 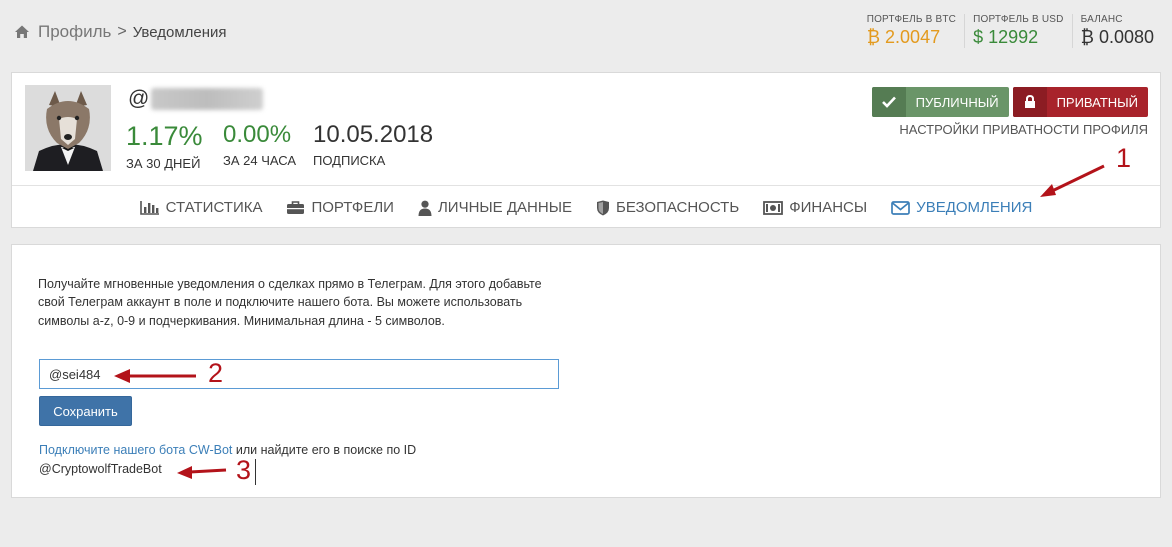 I want to click on tab-finances: ФИНАНСЫ, so click(x=815, y=207).